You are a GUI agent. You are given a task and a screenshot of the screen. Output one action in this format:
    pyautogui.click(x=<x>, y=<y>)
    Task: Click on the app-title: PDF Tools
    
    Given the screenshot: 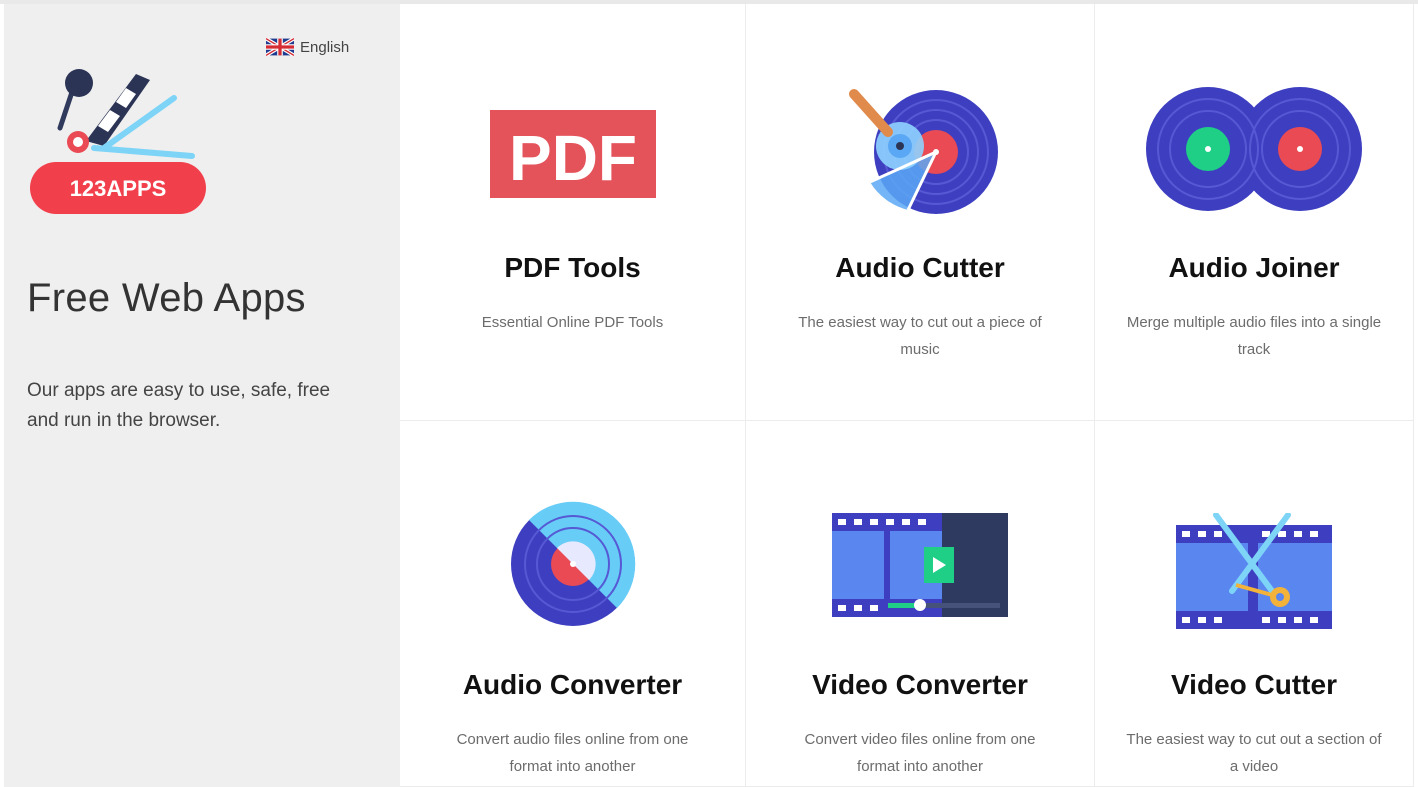 What is the action you would take?
    pyautogui.click(x=572, y=267)
    